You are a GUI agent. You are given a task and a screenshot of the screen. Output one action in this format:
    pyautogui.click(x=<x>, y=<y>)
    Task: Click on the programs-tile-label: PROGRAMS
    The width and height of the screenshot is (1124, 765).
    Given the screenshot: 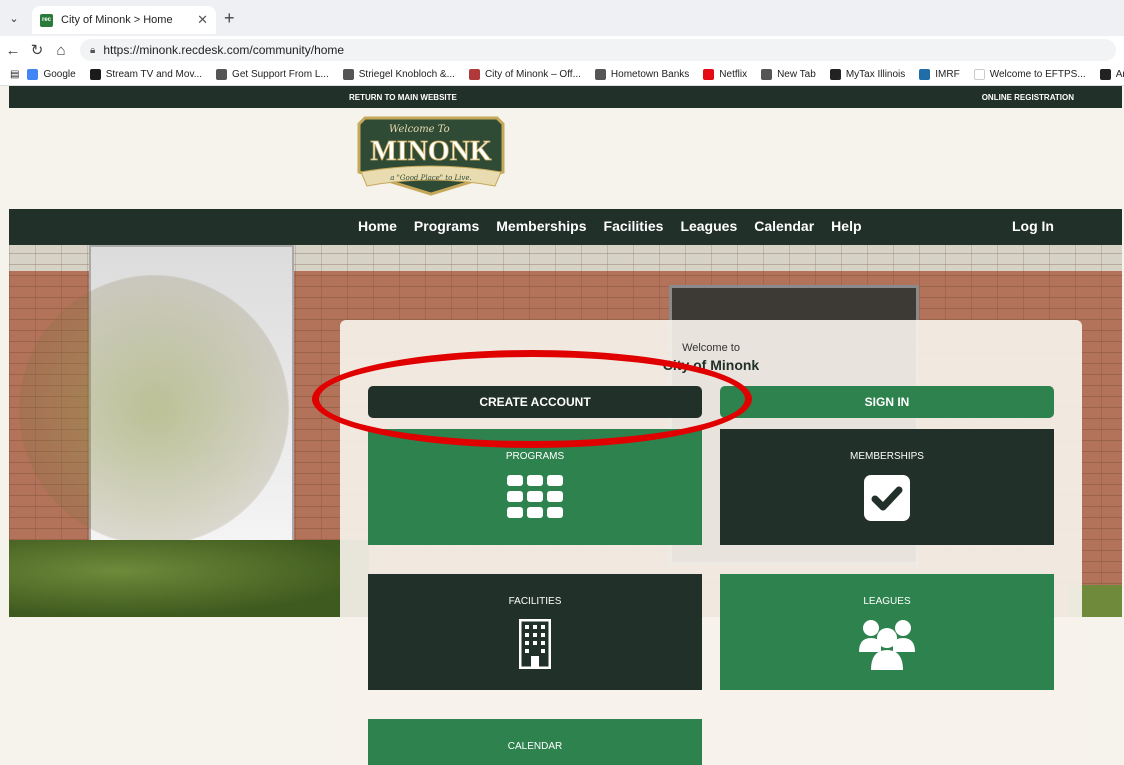 What is the action you would take?
    pyautogui.click(x=535, y=456)
    